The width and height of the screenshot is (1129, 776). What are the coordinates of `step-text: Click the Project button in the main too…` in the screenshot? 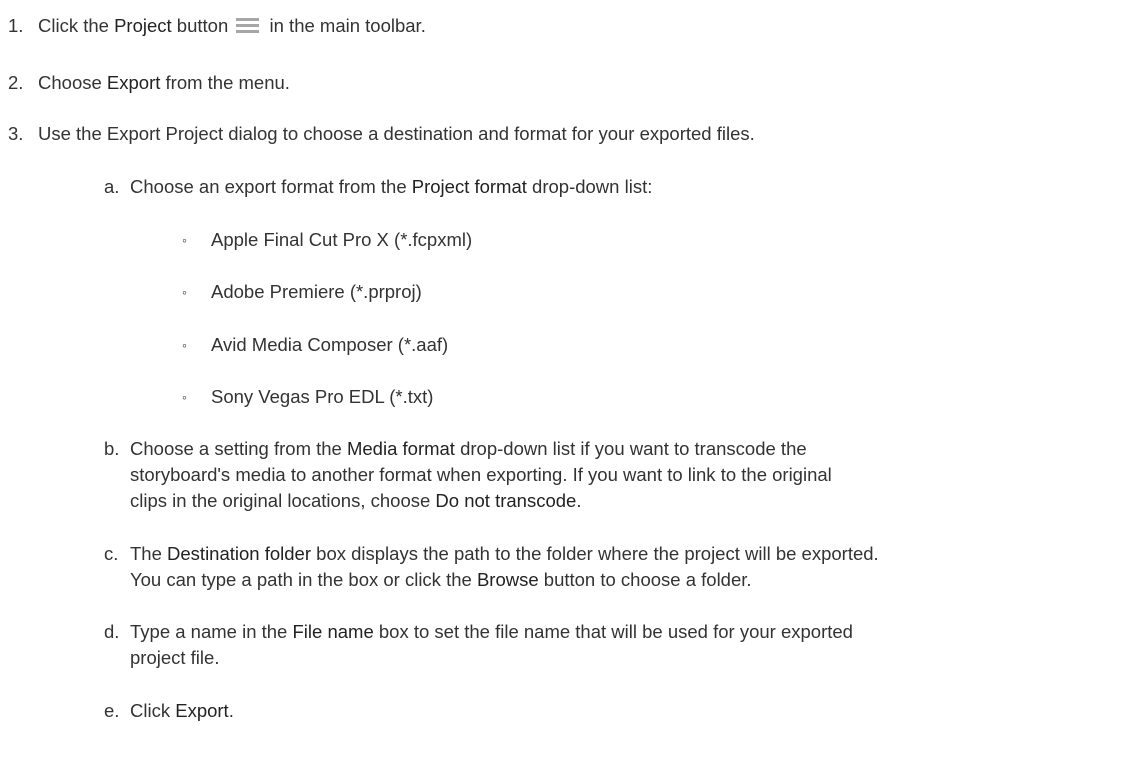 It's located at (232, 25).